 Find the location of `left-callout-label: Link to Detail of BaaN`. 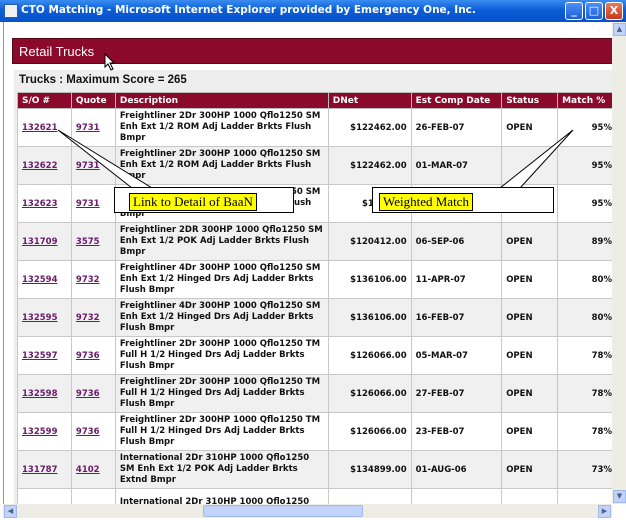

left-callout-label: Link to Detail of BaaN is located at coordinates (193, 202).